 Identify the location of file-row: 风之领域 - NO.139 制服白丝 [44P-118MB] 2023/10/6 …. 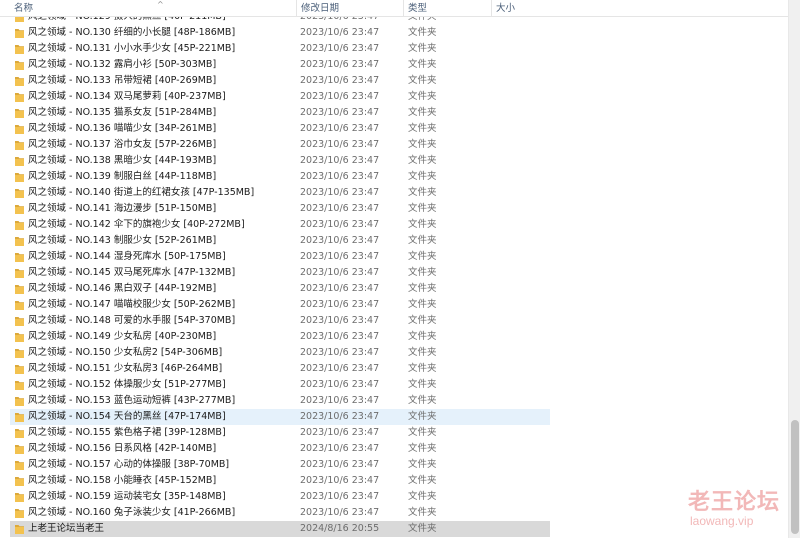
(394, 177).